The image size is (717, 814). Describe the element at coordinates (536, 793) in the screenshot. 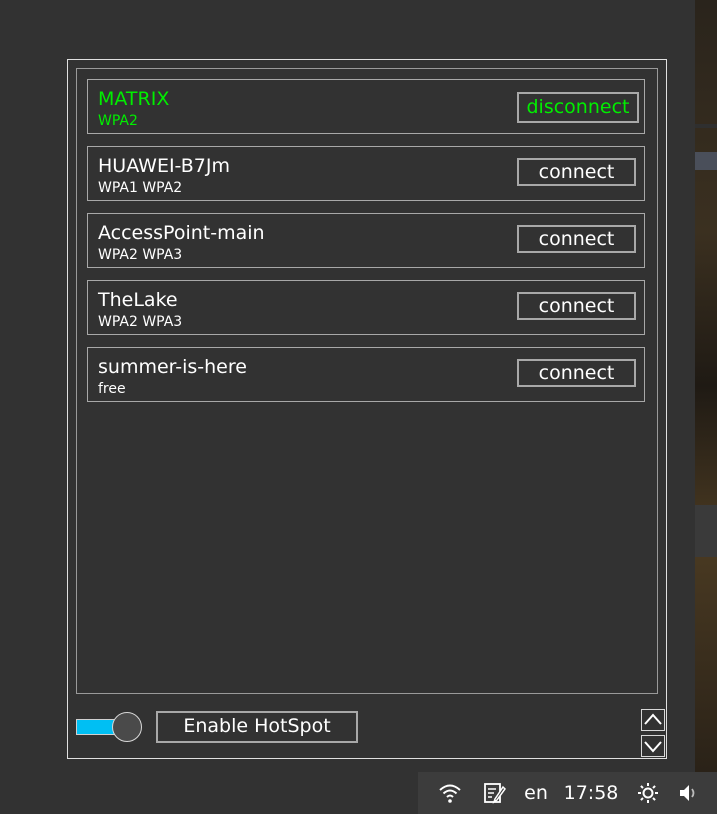

I see `keyboard-layout-indicator: en` at that location.